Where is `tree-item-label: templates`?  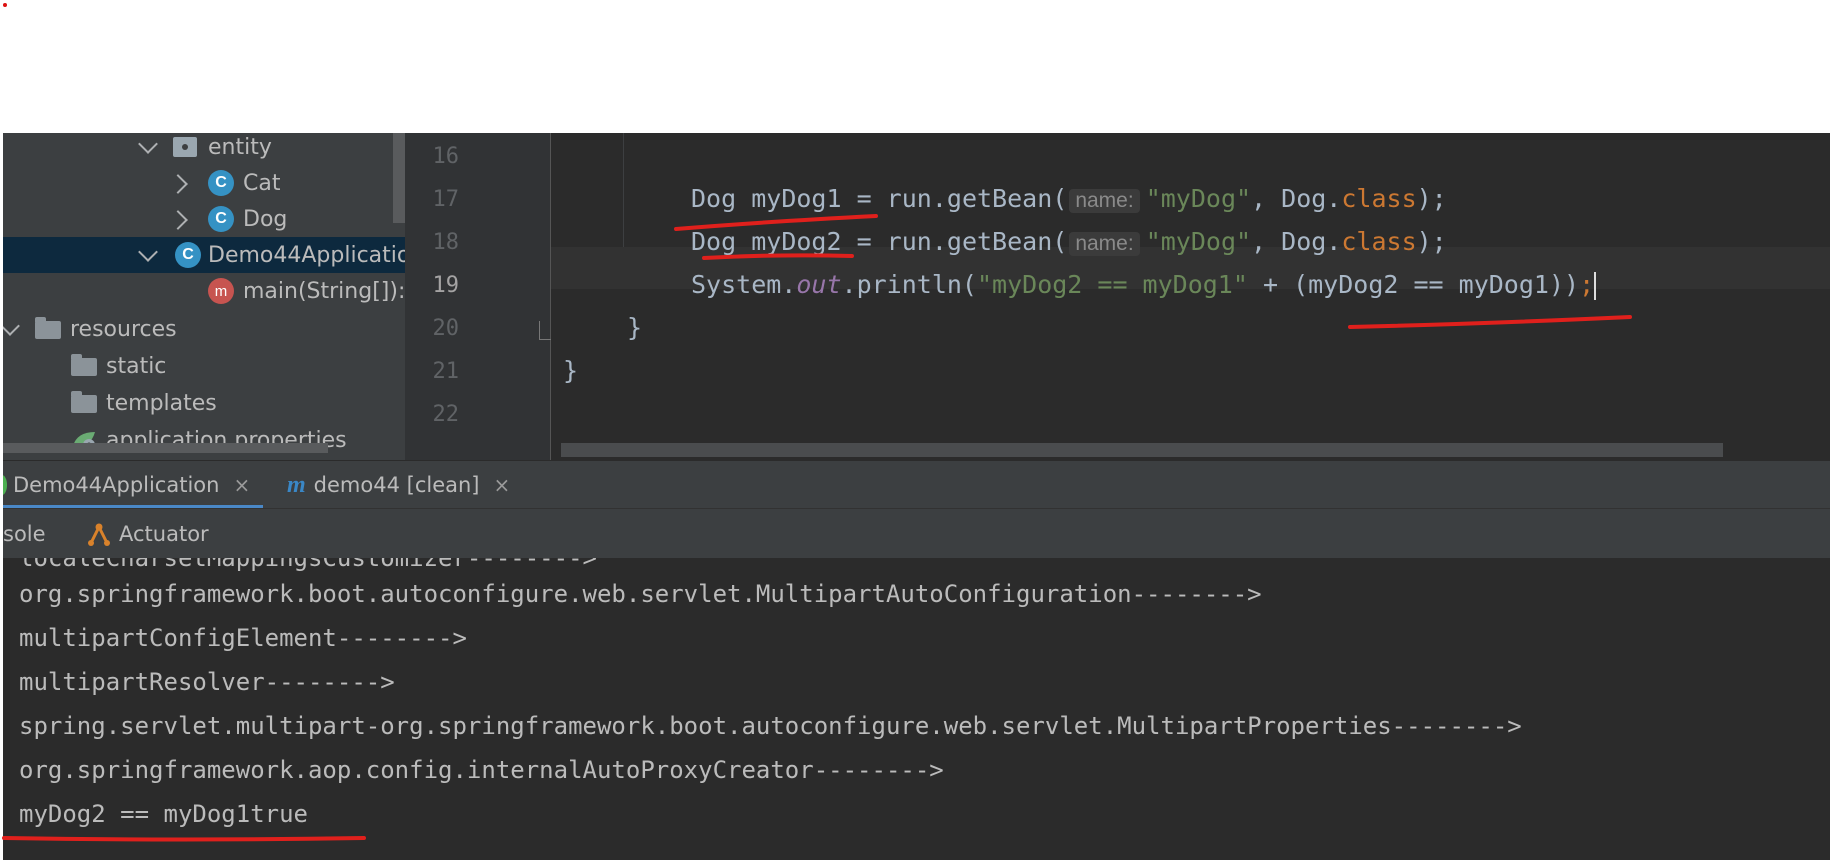
tree-item-label: templates is located at coordinates (161, 403).